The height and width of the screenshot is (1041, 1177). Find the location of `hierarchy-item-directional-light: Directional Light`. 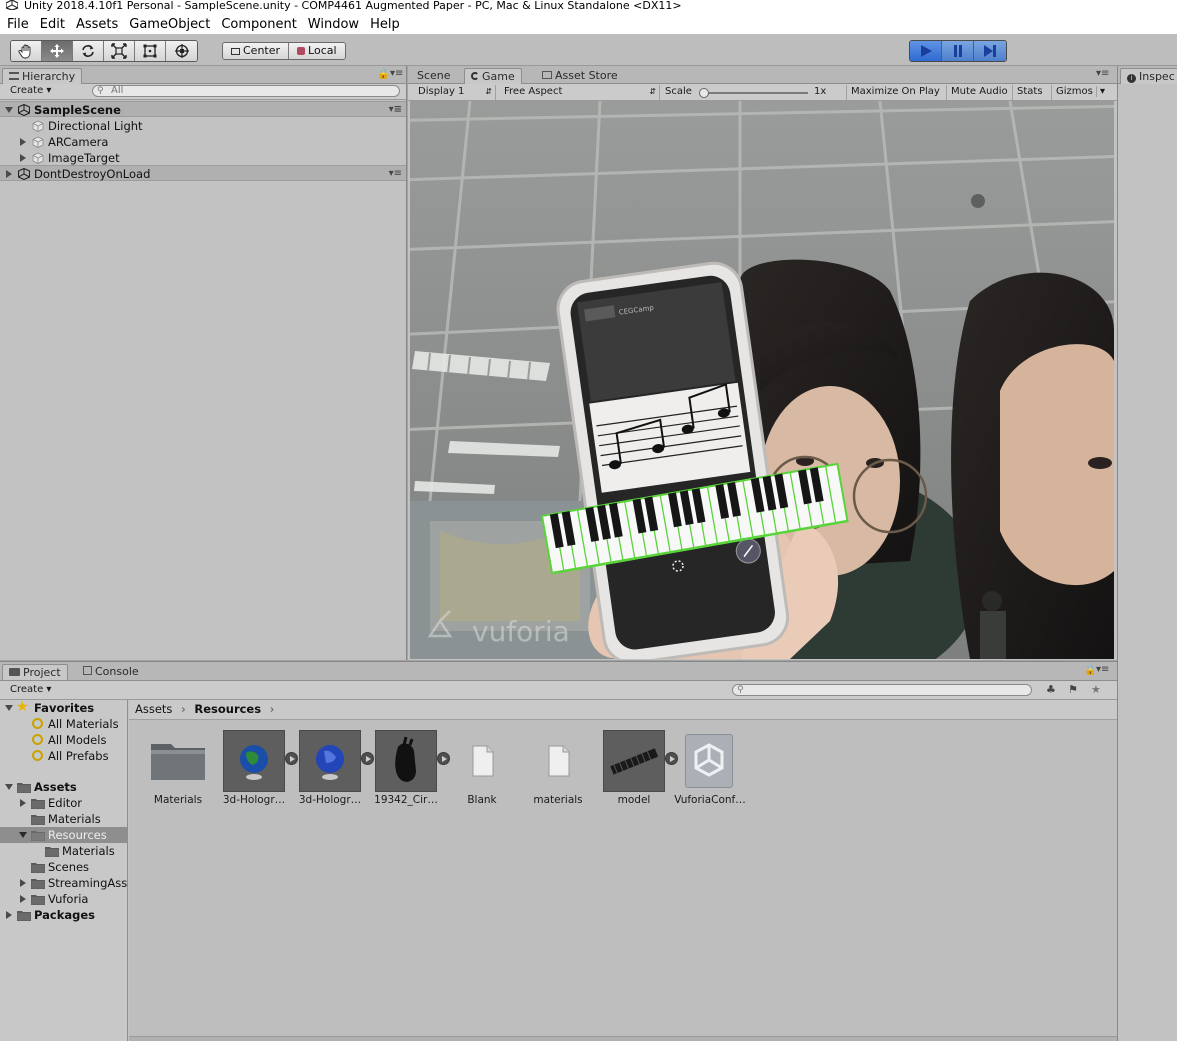

hierarchy-item-directional-light: Directional Light is located at coordinates (203, 126).